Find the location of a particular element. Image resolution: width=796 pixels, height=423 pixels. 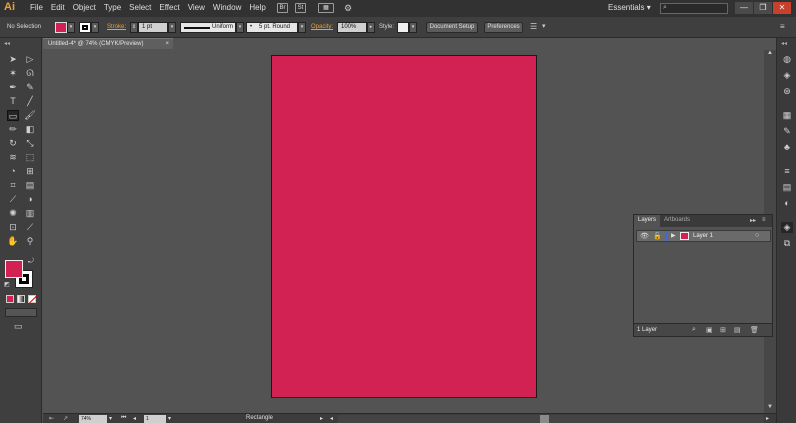

restore-button: ❐ is located at coordinates (763, 8).